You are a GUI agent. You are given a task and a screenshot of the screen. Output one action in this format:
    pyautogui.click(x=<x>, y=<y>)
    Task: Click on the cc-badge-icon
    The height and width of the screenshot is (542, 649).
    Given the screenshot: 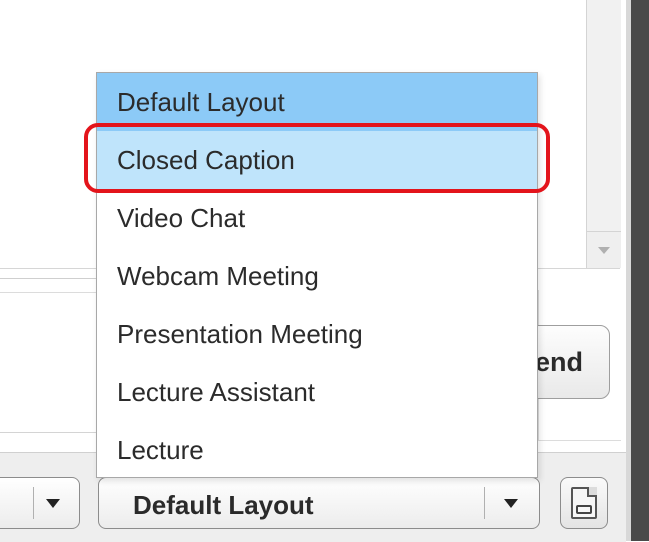 What is the action you would take?
    pyautogui.click(x=584, y=509)
    